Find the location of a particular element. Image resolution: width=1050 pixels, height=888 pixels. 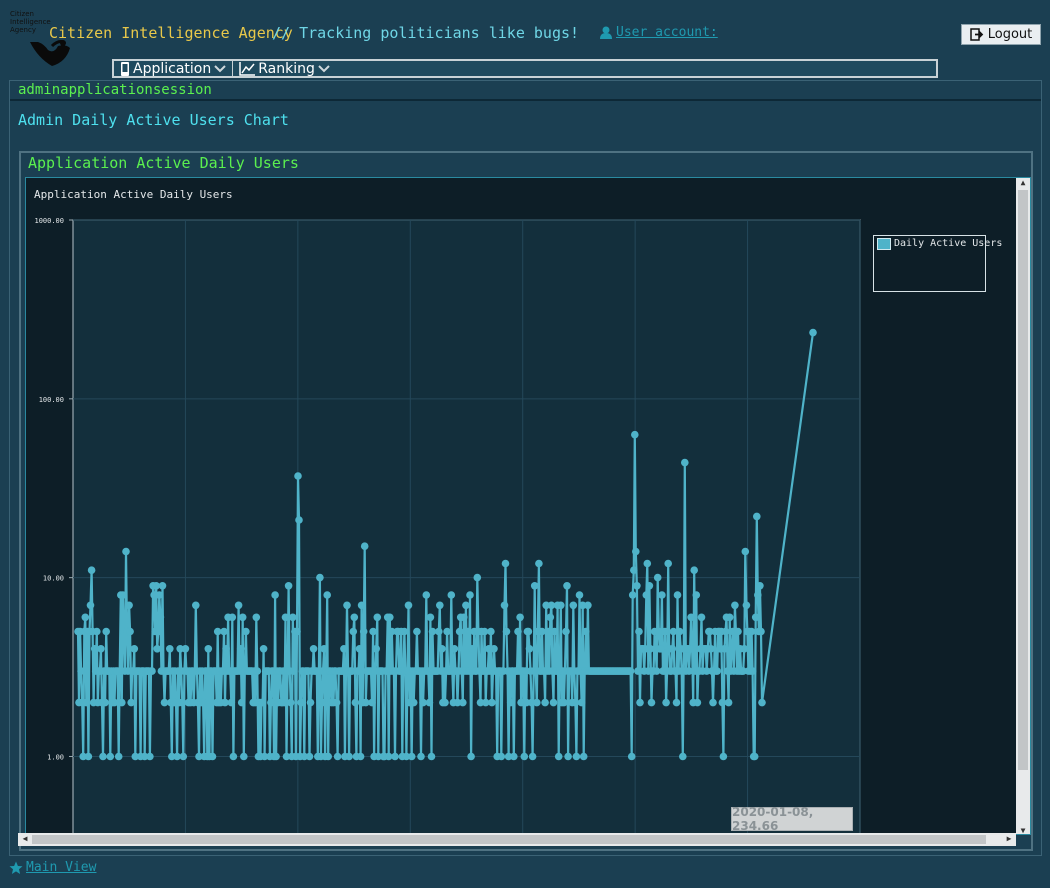

scroll-left-arrow-icon: ◀ is located at coordinates (25, 839).